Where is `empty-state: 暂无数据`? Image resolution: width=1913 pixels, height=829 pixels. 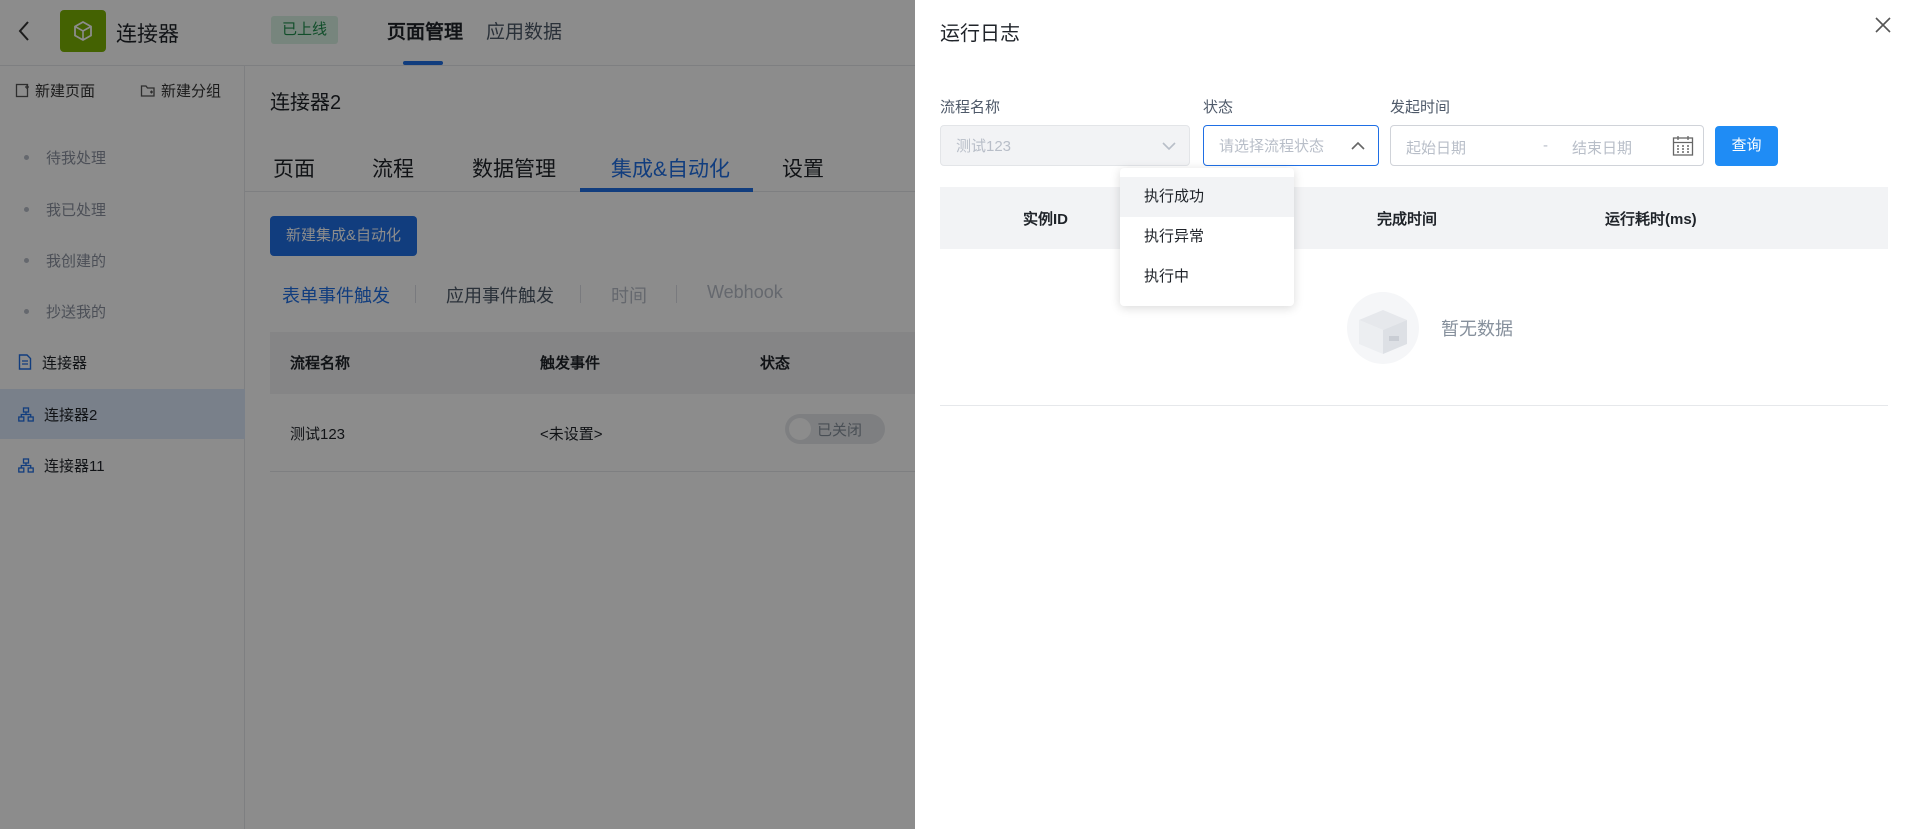
empty-state: 暂无数据 is located at coordinates (1429, 328).